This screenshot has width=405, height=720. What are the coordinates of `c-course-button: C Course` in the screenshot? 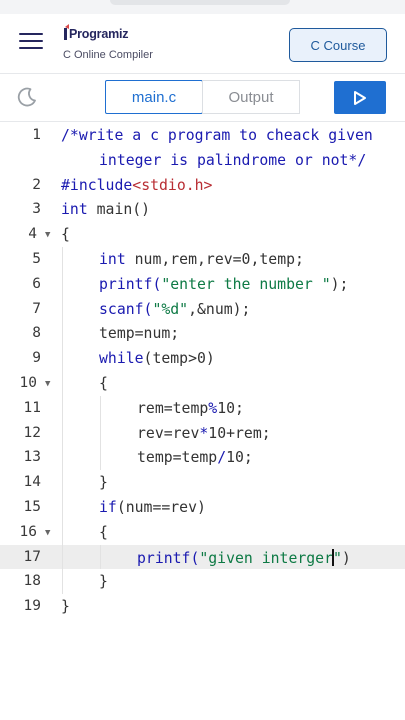 It's located at (338, 45).